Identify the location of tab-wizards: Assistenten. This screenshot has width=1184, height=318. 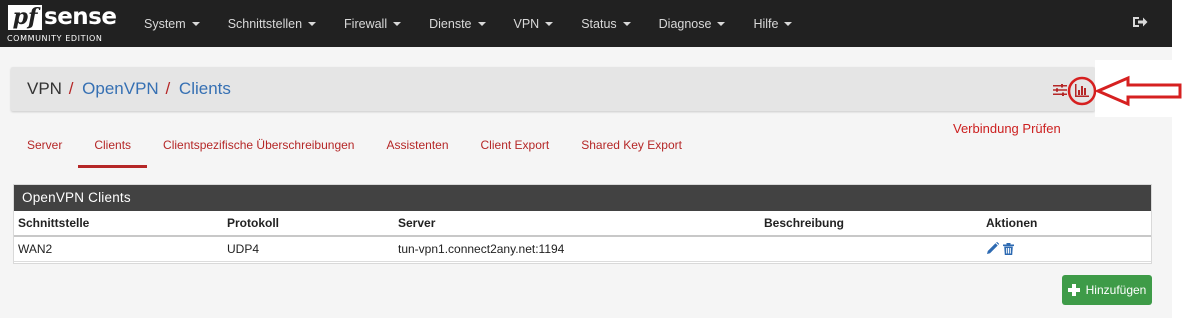
(417, 148).